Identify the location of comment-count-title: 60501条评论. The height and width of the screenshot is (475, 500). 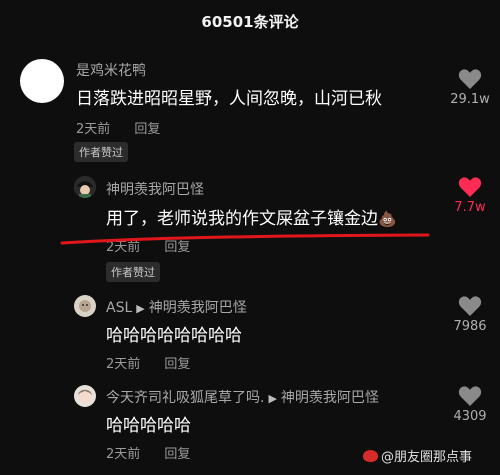
(250, 22).